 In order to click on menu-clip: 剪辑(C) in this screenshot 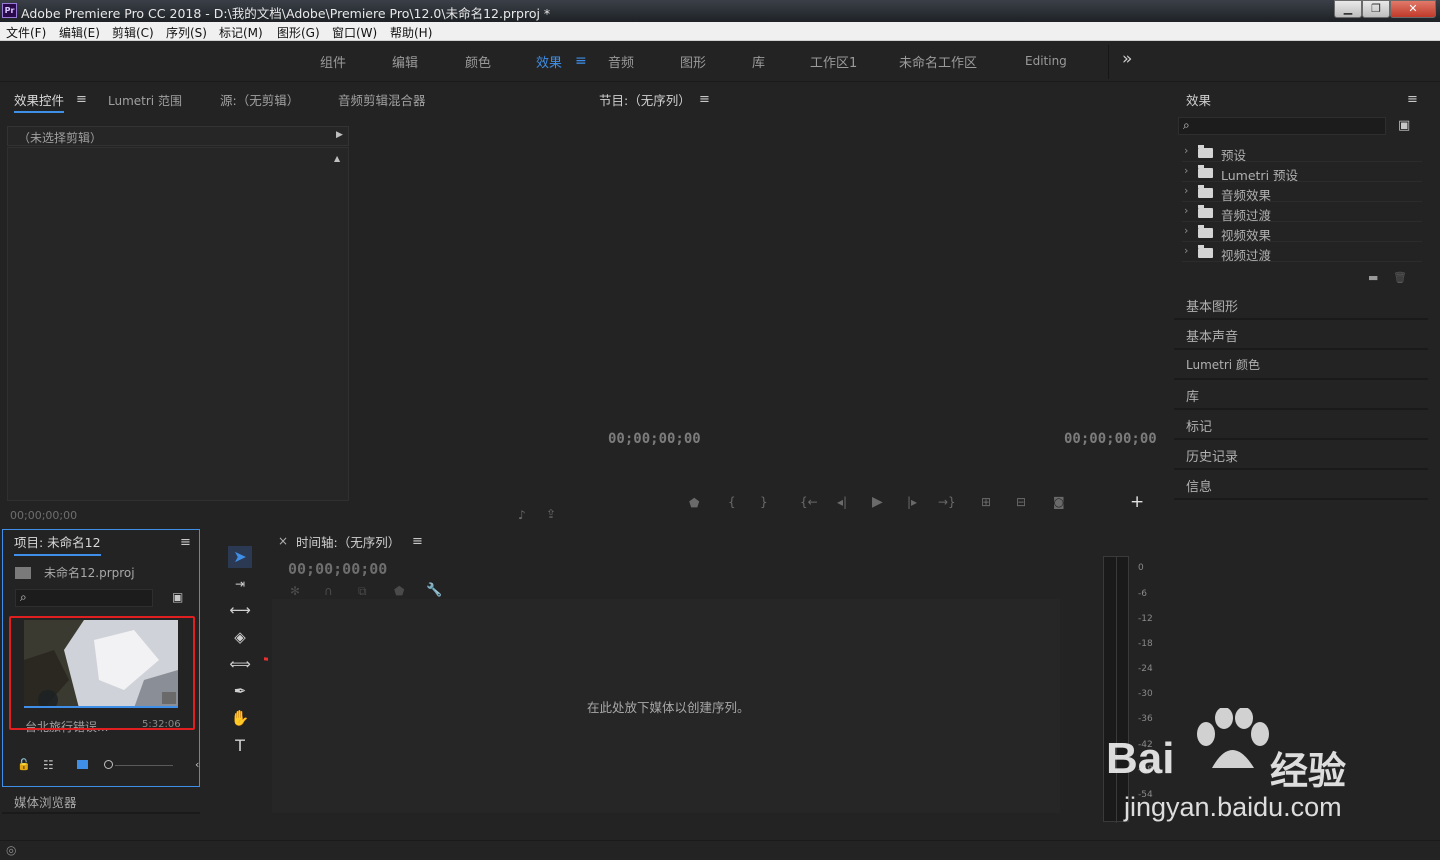, I will do `click(133, 32)`.